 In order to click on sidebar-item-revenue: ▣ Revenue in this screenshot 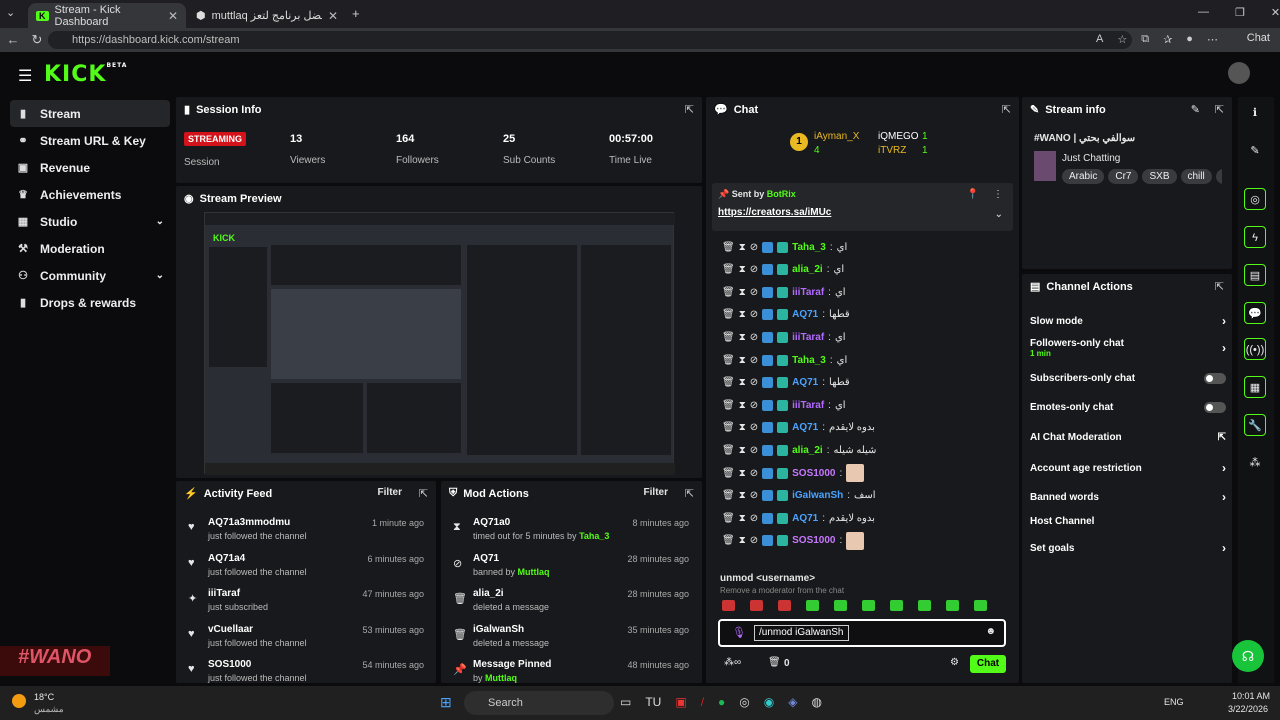, I will do `click(90, 167)`.